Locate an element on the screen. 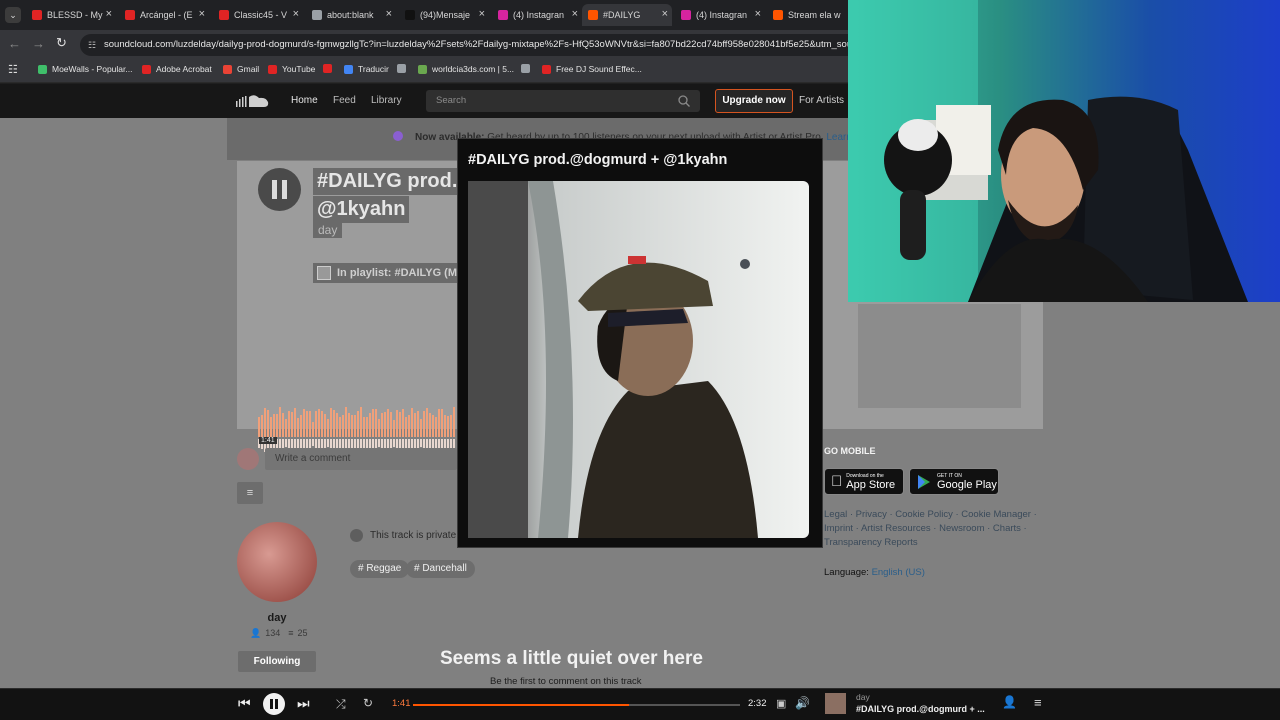 The image size is (1280, 720). bookmark-1: Adobe Acrobat is located at coordinates (177, 69).